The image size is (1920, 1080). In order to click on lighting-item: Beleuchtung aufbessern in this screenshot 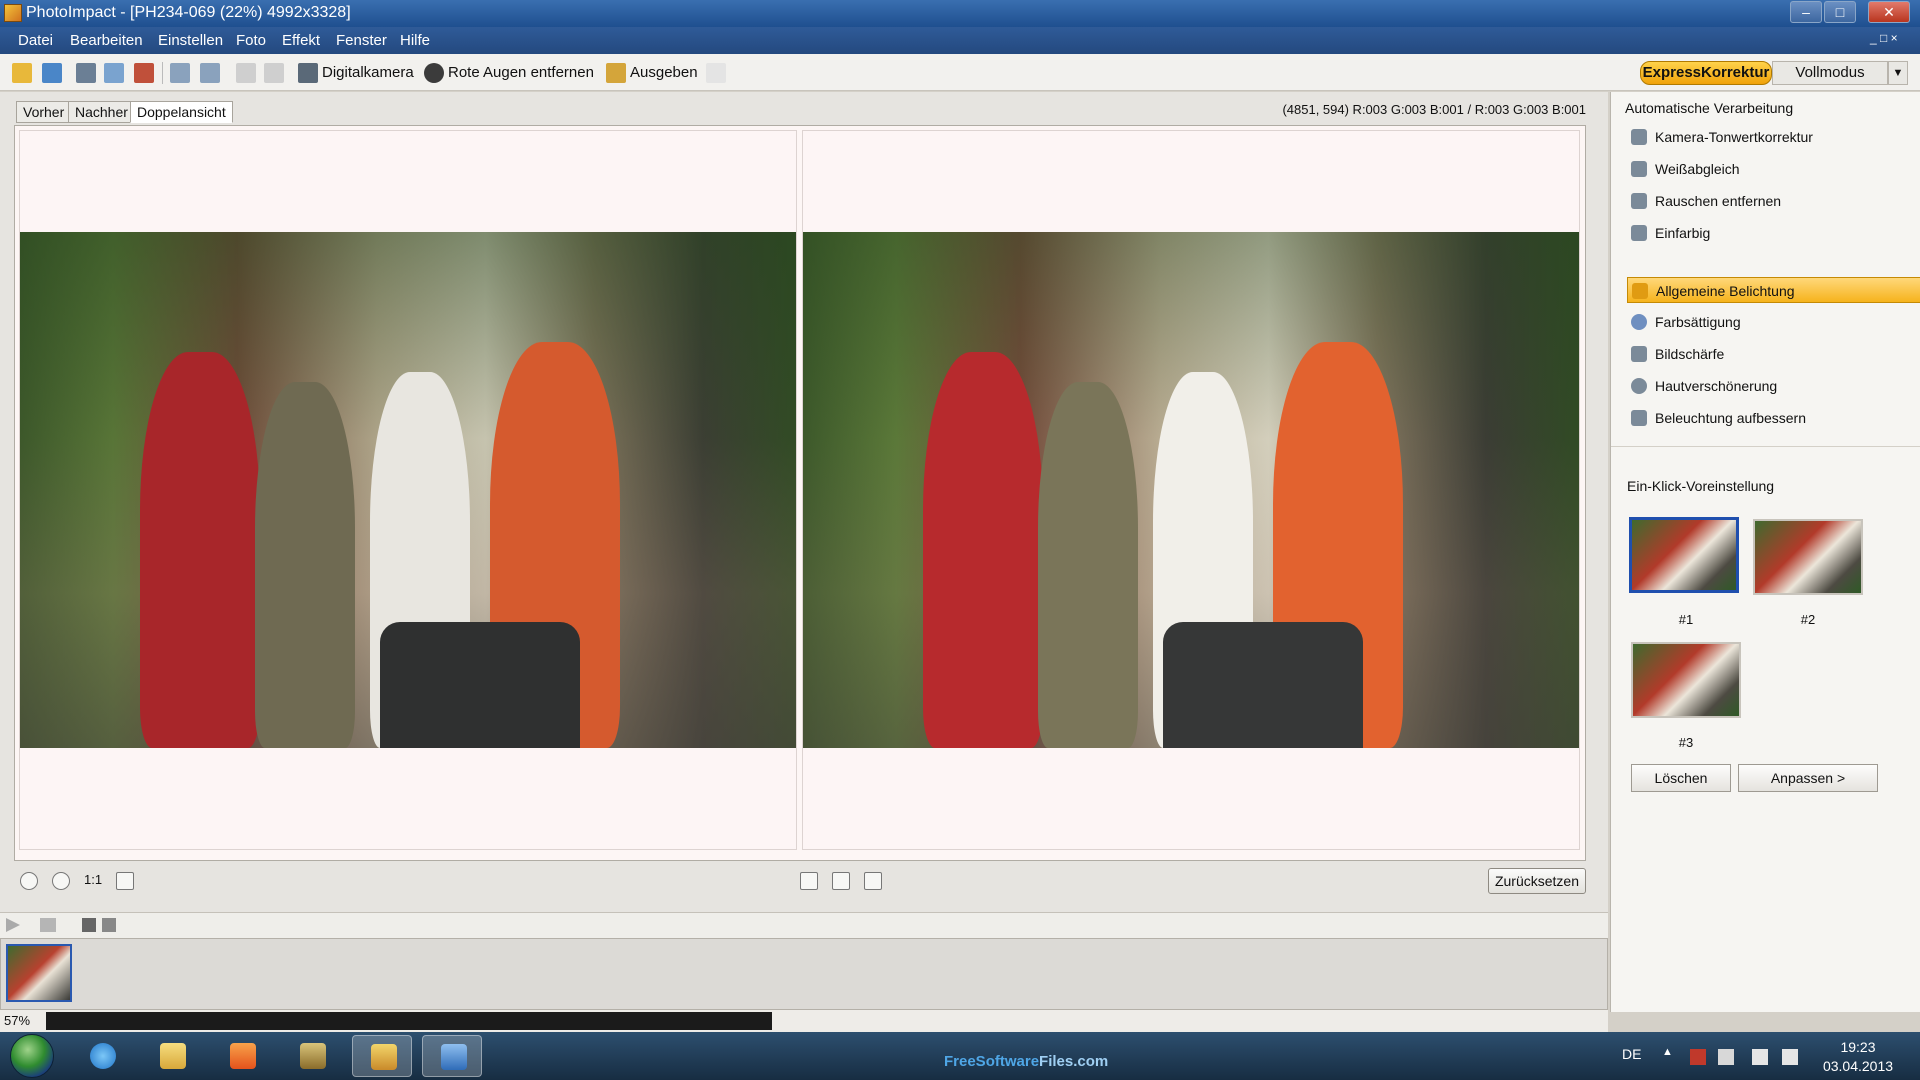, I will do `click(1773, 418)`.